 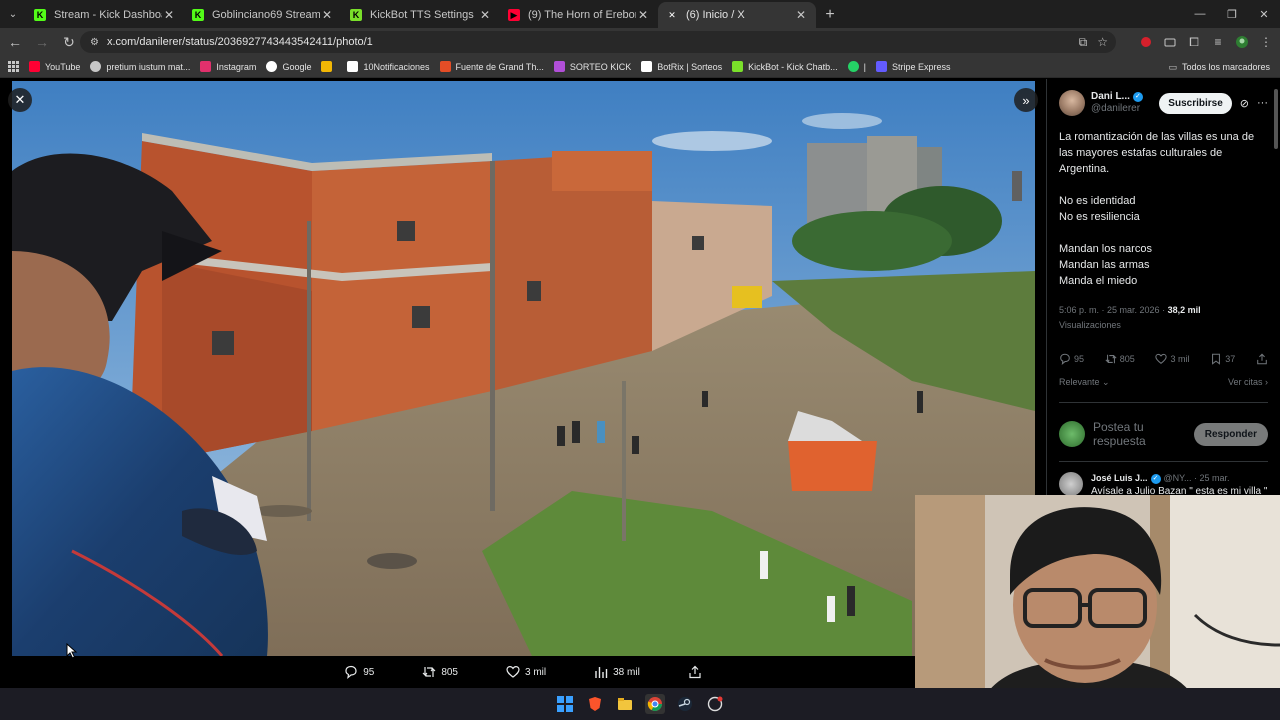 What do you see at coordinates (1222, 359) in the screenshot?
I see `bookmark-metric: 37` at bounding box center [1222, 359].